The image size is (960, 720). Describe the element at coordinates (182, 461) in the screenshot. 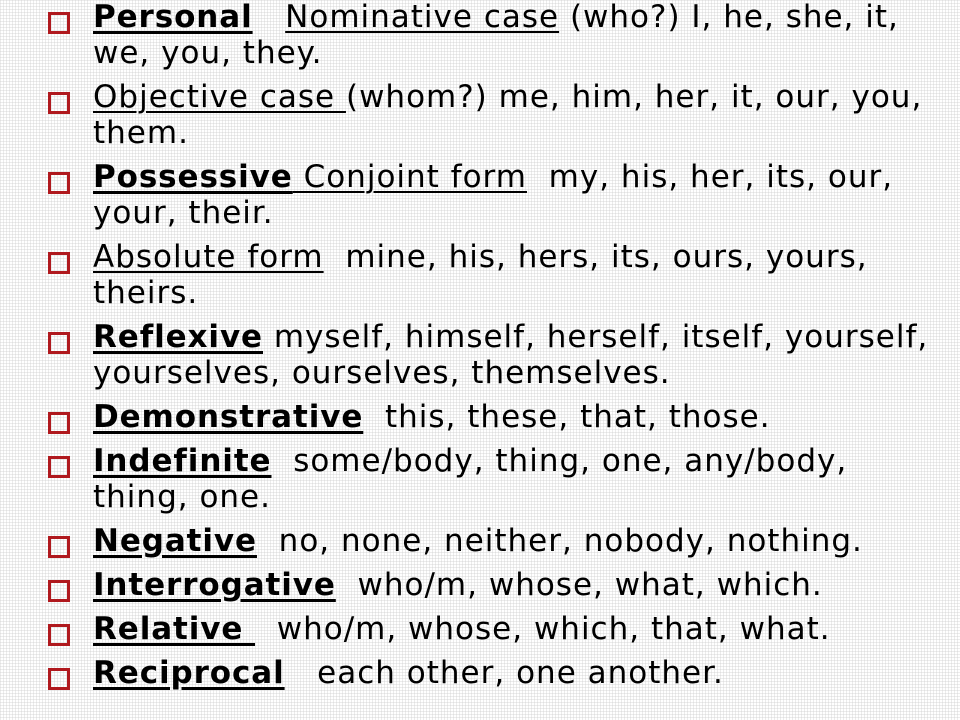

I see `pronoun-category-term: Indefinite` at that location.